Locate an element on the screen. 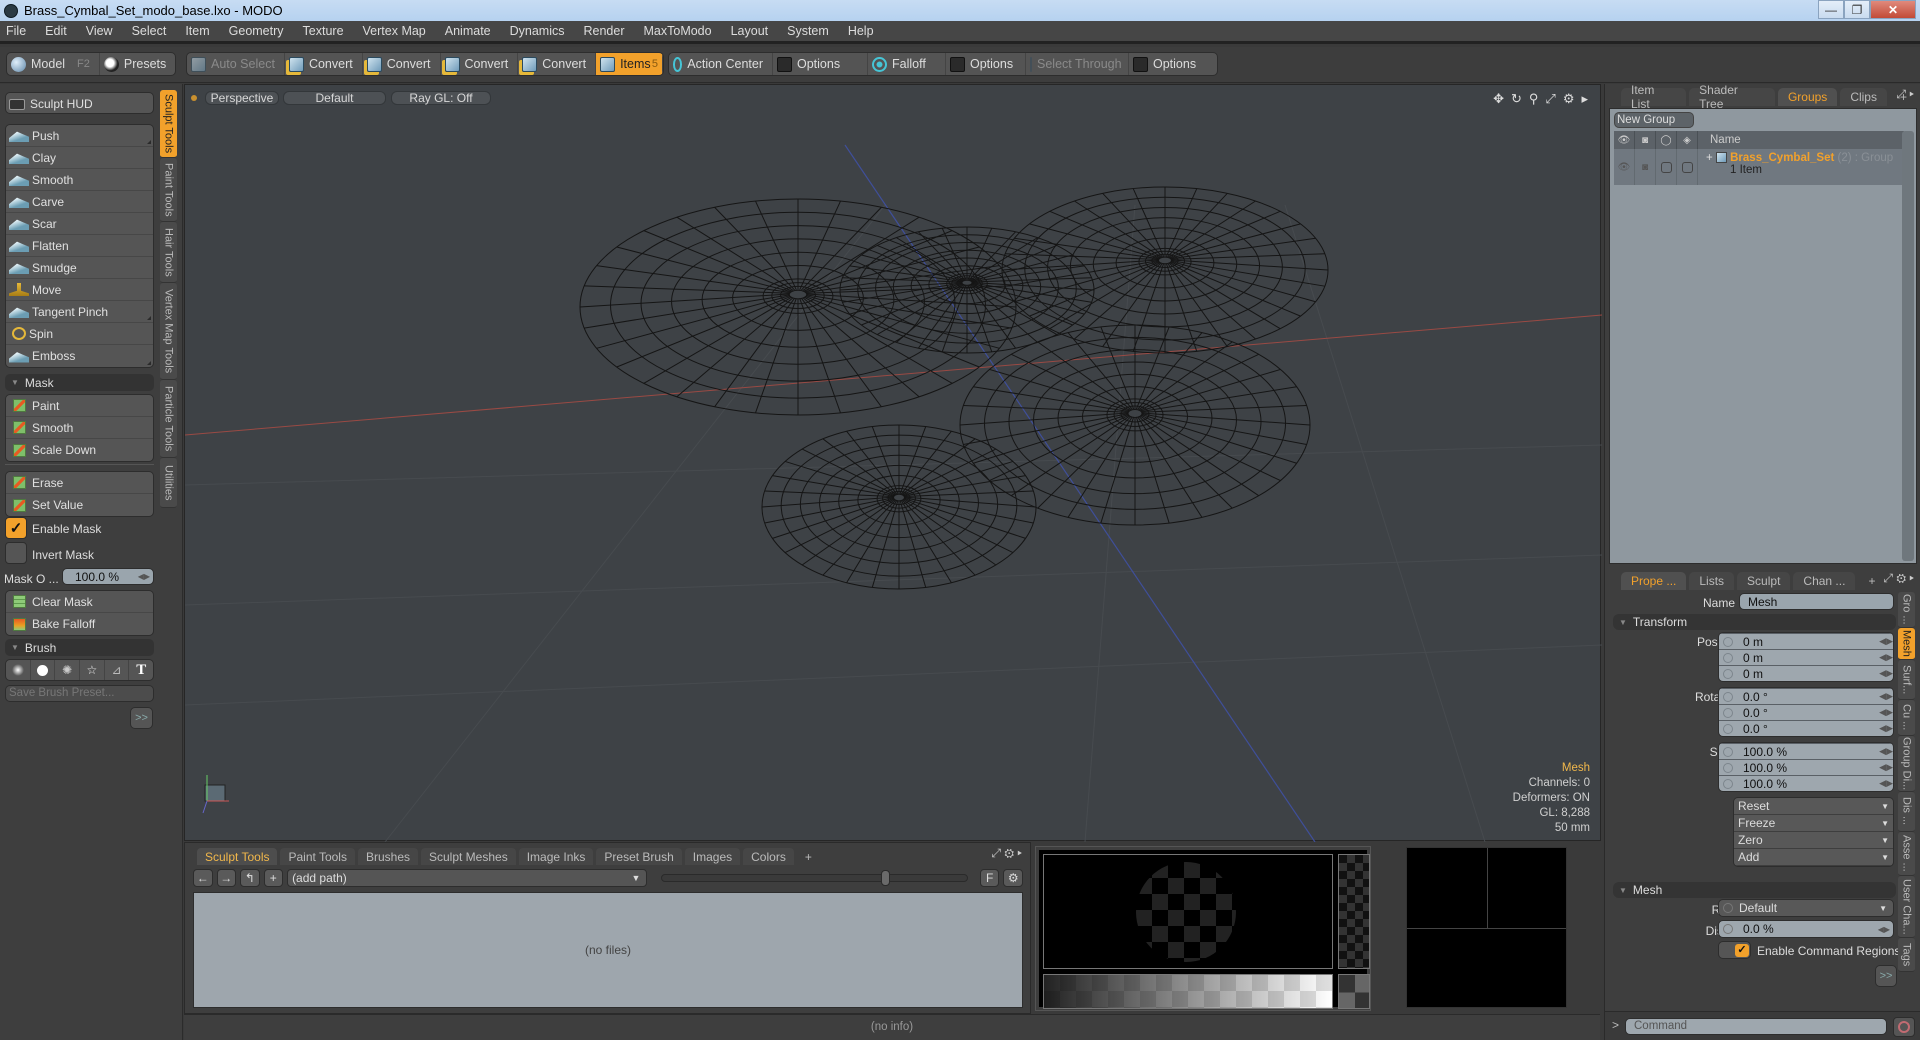 This screenshot has height=1040, width=1920. tool-smooth: Smooth is located at coordinates (79, 180).